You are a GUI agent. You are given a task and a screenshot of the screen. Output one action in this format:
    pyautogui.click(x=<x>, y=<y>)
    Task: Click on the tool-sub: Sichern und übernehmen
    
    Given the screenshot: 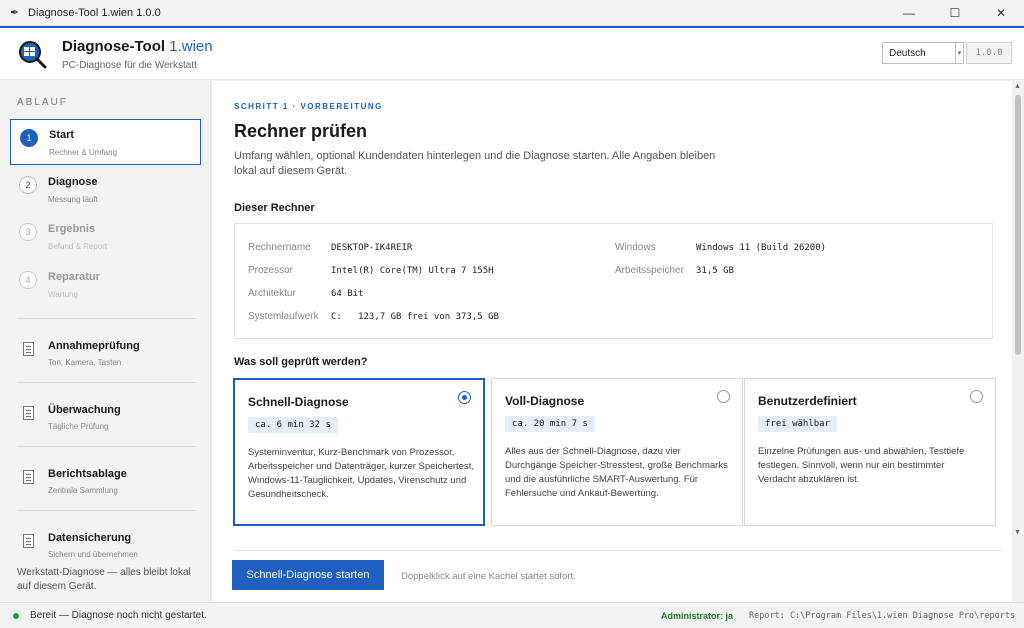 What is the action you would take?
    pyautogui.click(x=93, y=554)
    